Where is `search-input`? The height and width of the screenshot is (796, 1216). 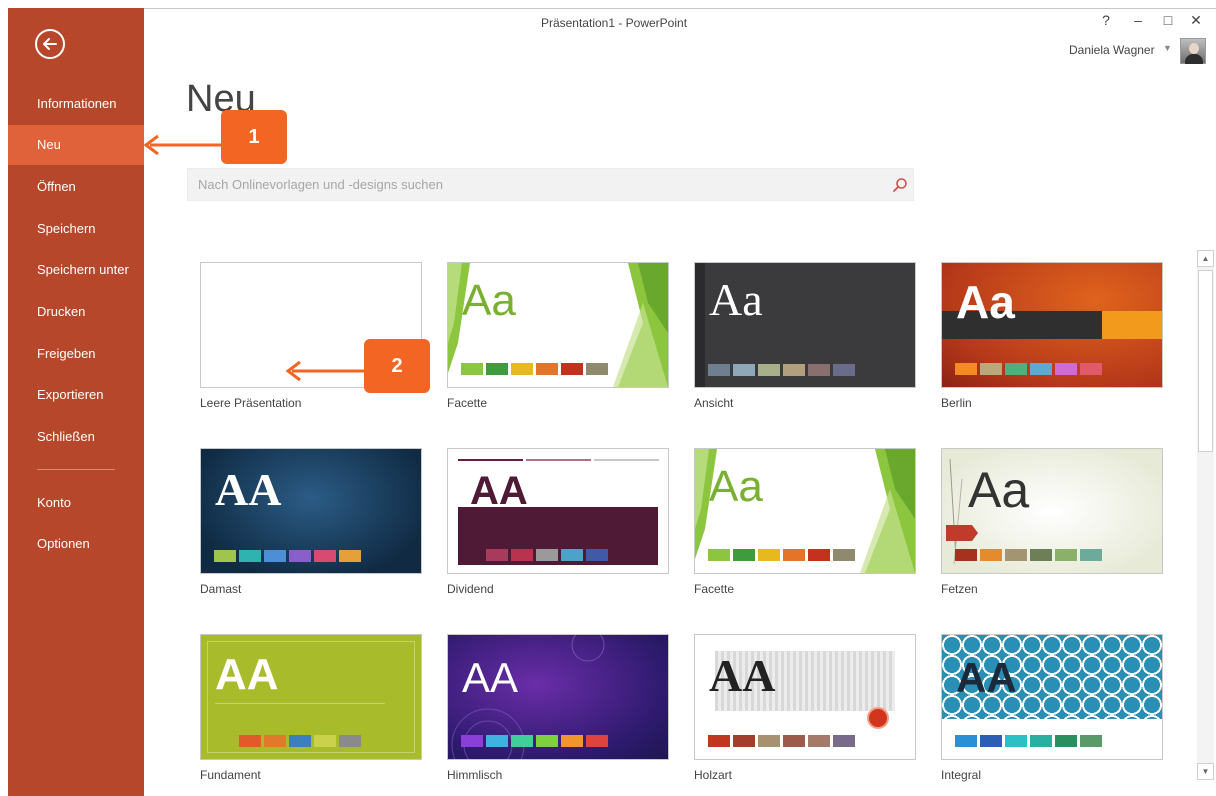 search-input is located at coordinates (538, 184).